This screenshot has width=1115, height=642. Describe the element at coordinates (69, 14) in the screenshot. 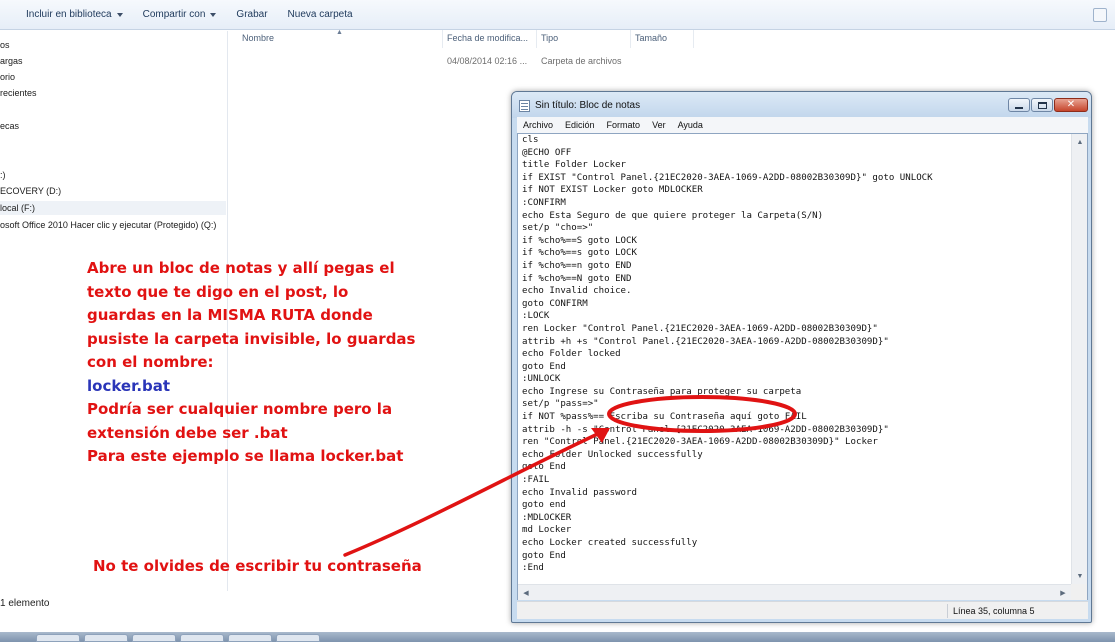

I see `include-library-label: Incluir en biblioteca` at that location.